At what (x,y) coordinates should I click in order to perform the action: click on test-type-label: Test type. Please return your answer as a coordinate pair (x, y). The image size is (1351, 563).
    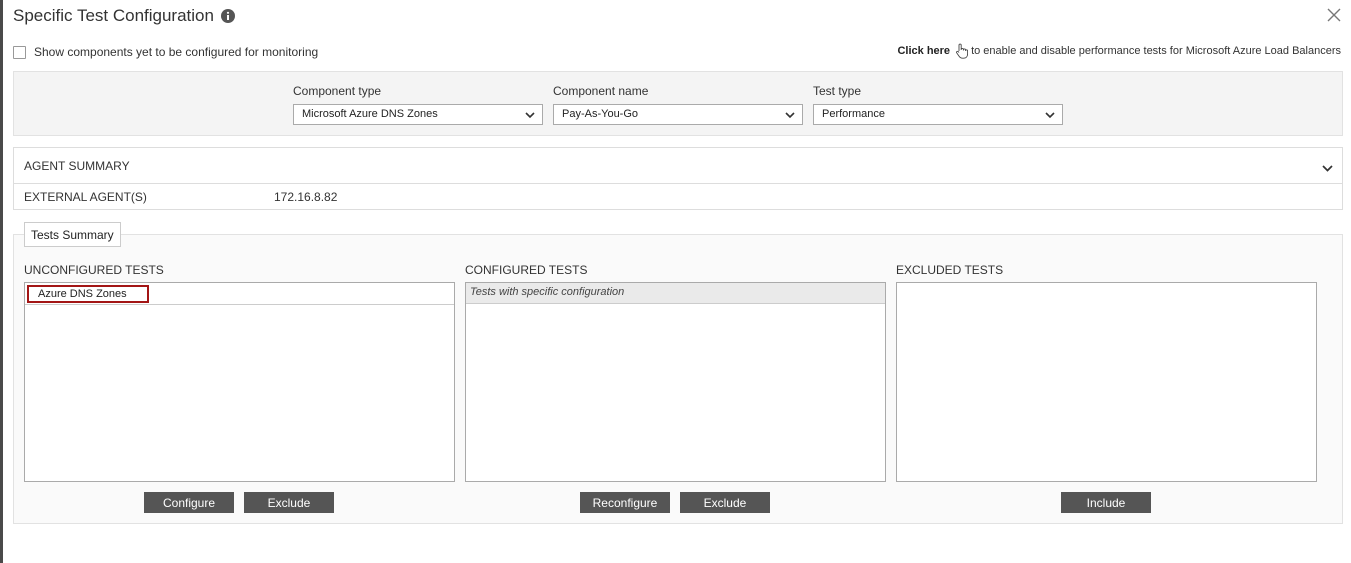
    Looking at the image, I should click on (837, 91).